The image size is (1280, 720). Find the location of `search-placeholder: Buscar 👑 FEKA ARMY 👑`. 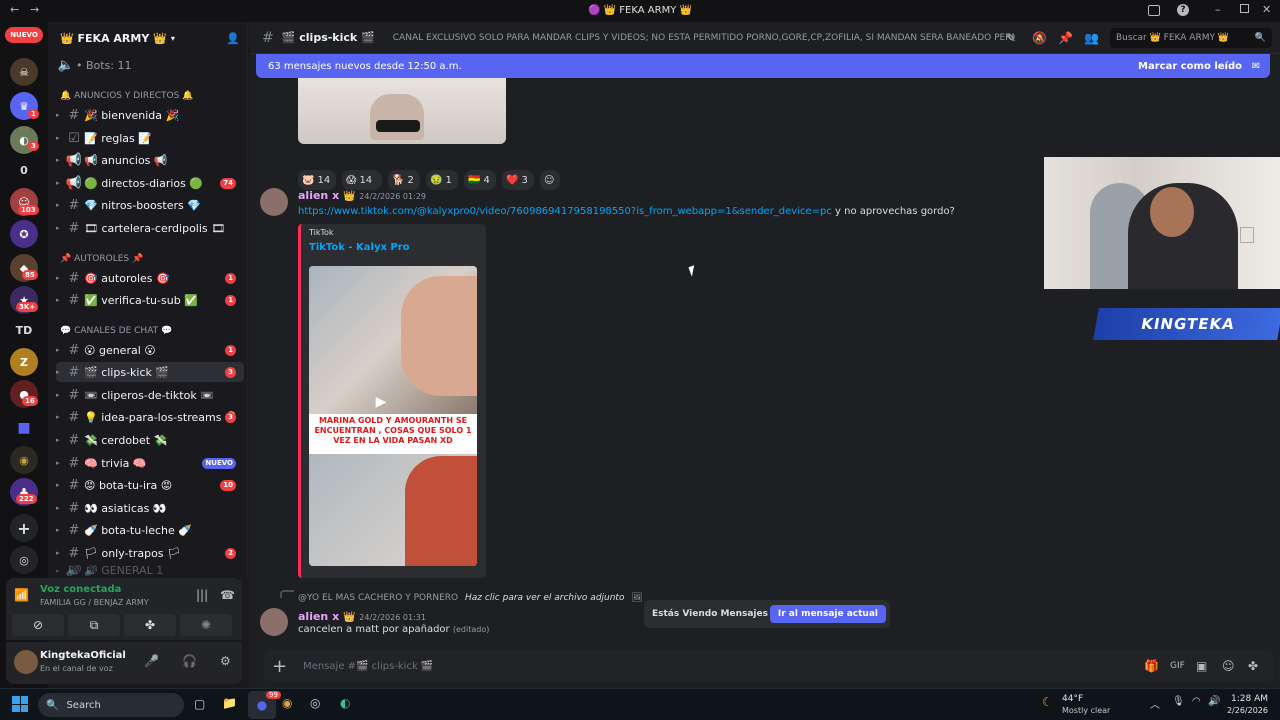

search-placeholder: Buscar 👑 FEKA ARMY 👑 is located at coordinates (1173, 38).